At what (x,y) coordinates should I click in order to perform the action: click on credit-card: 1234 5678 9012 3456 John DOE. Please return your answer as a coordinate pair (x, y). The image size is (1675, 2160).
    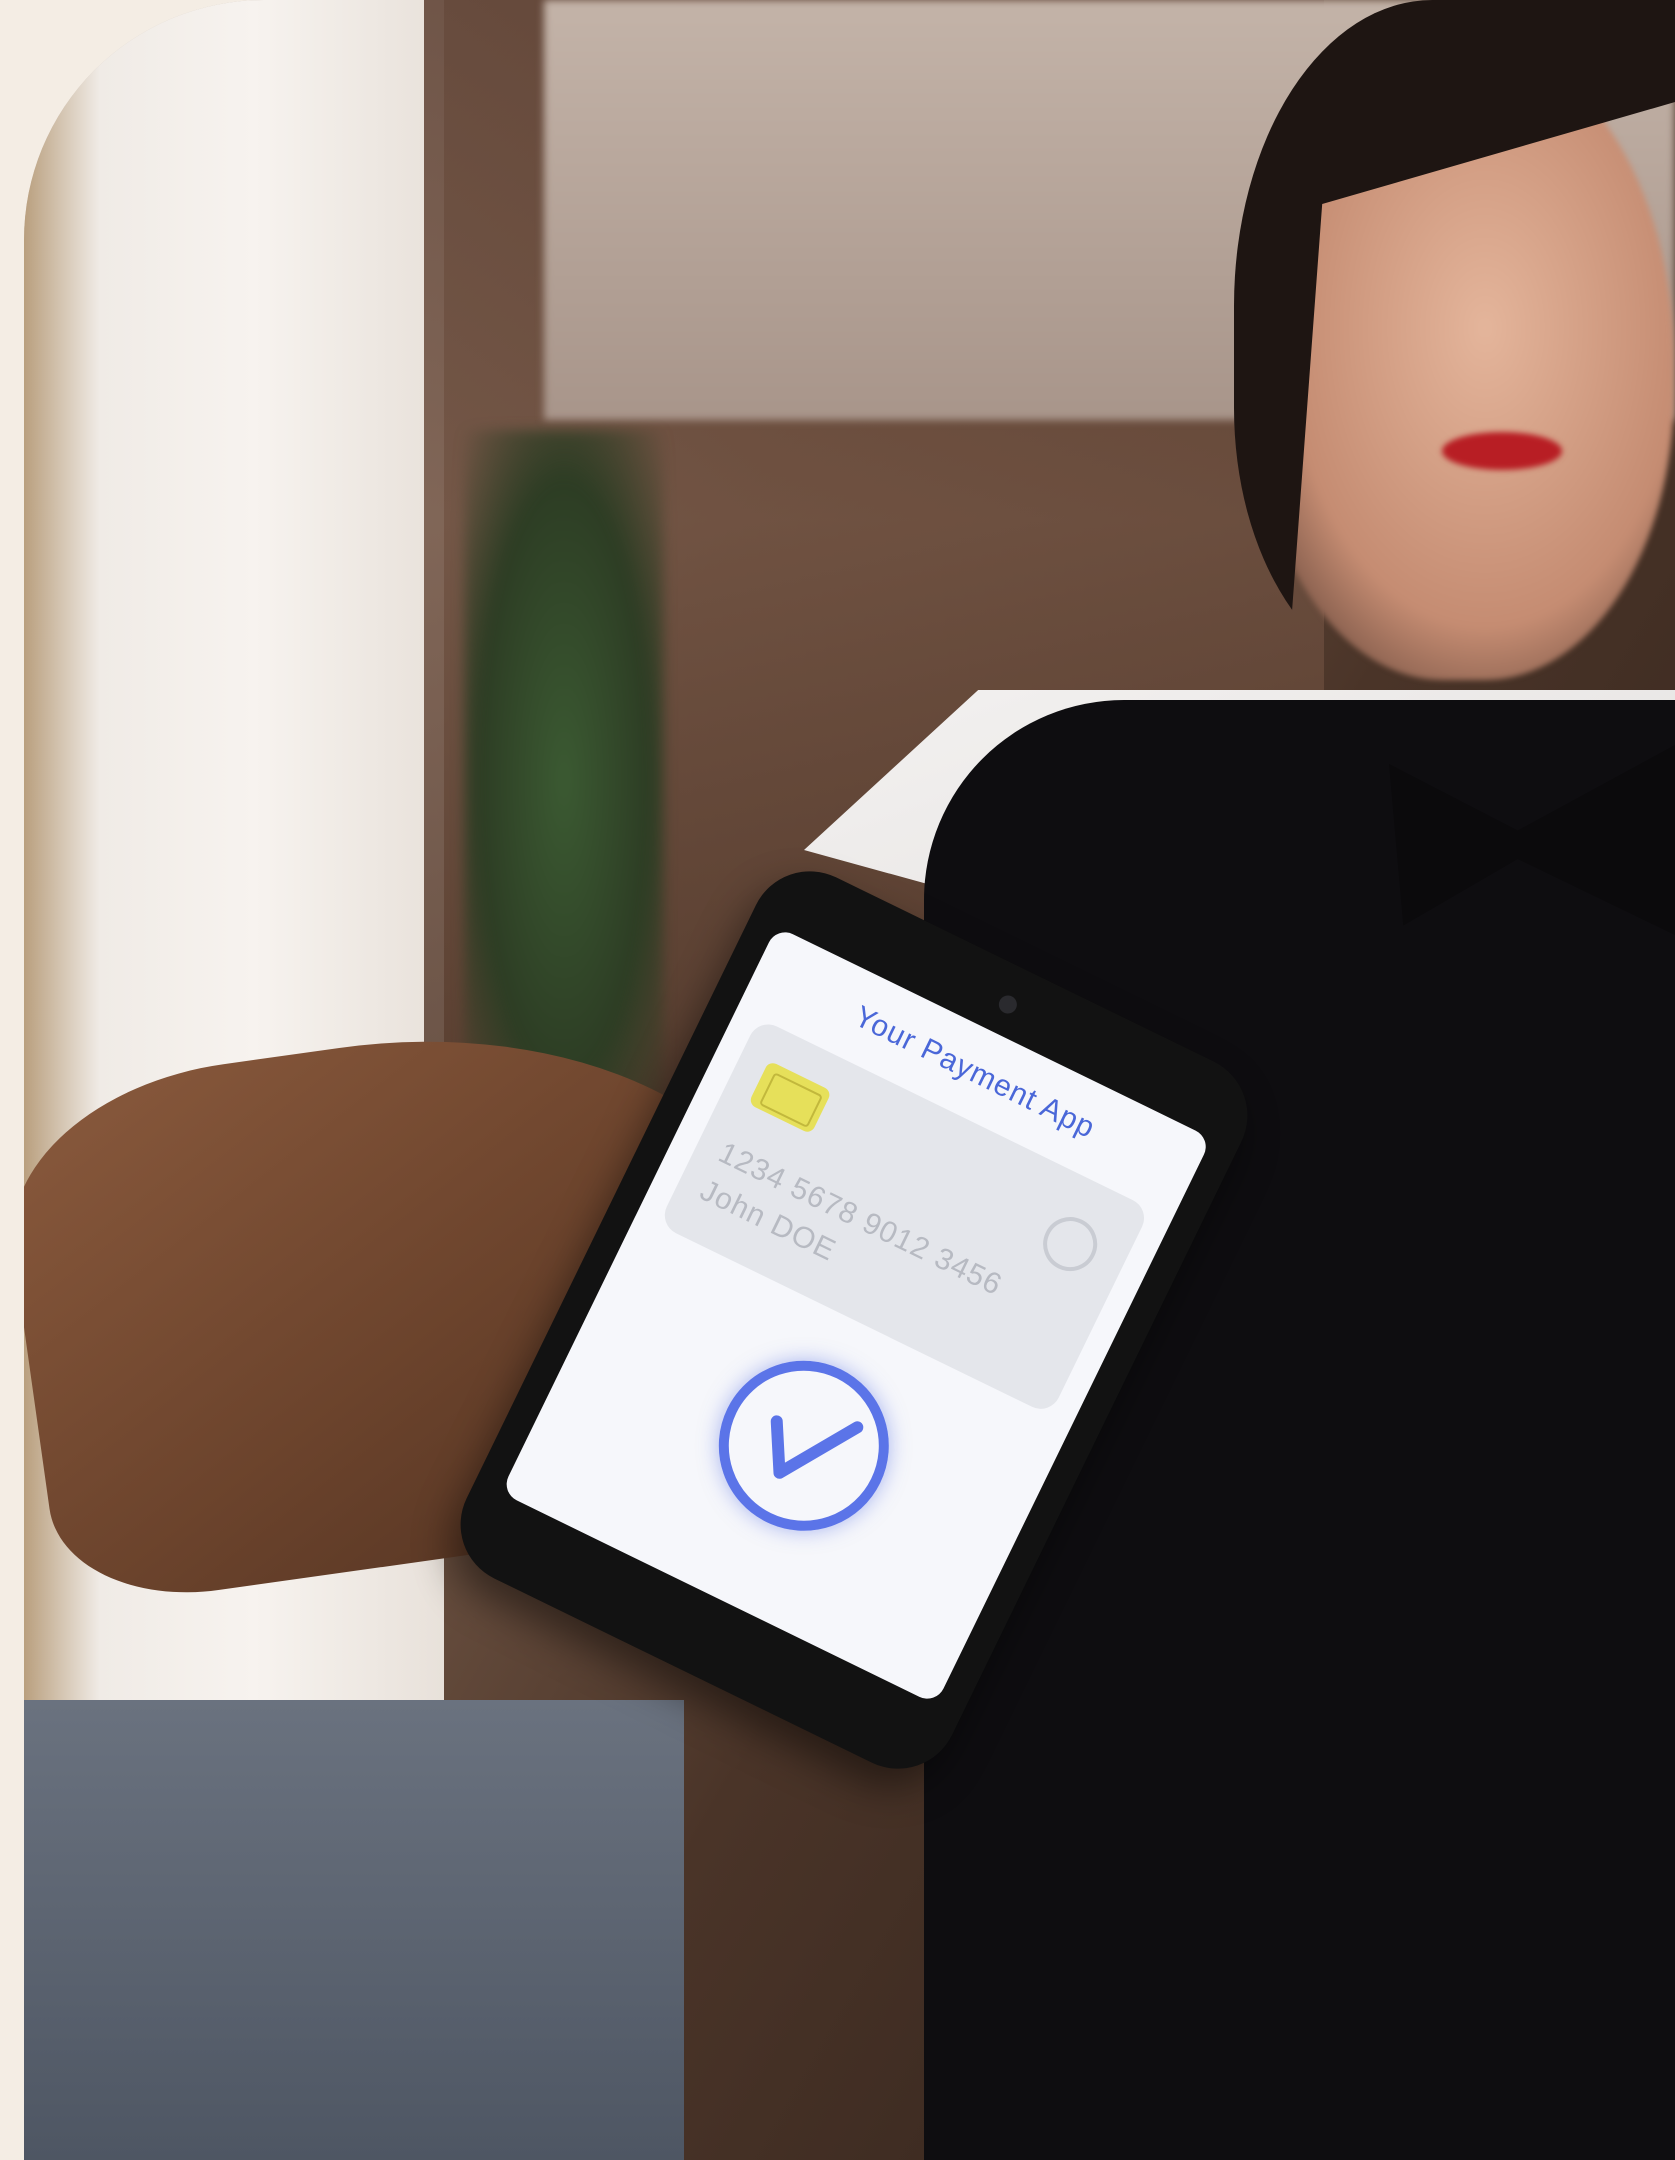
    Looking at the image, I should click on (904, 1216).